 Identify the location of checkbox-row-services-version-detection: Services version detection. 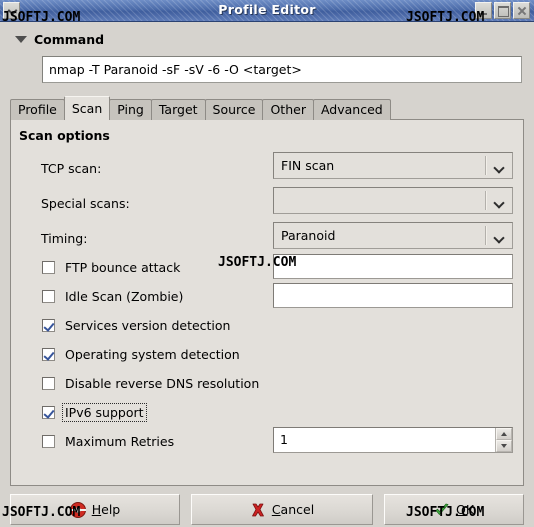
(137, 325).